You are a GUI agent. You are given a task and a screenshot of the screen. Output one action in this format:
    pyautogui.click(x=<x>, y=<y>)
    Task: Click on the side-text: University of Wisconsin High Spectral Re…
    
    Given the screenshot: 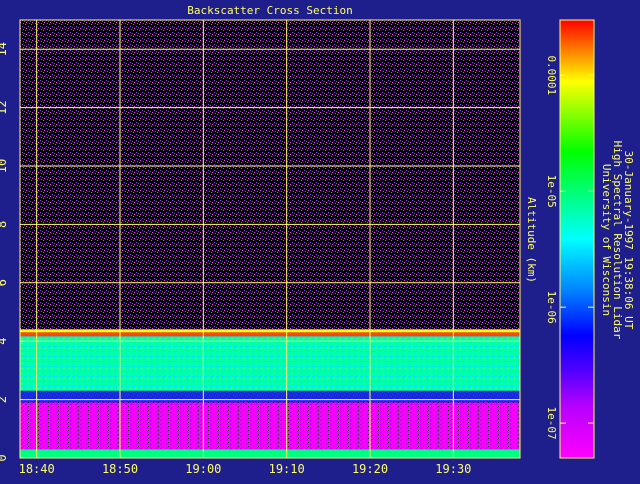 What is the action you would take?
    pyautogui.click(x=617, y=240)
    